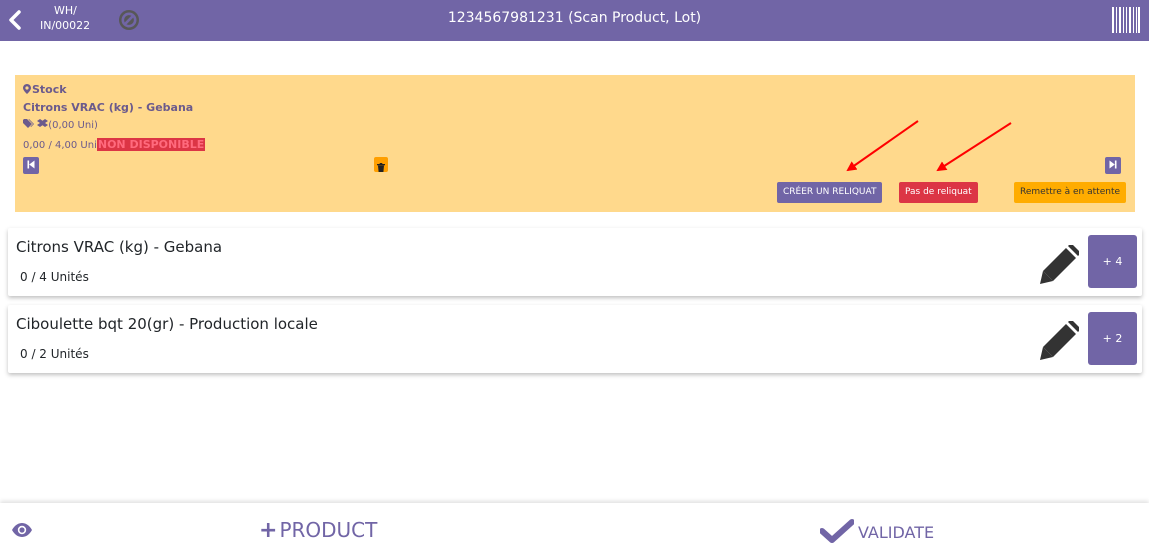 The image size is (1149, 558). What do you see at coordinates (574, 530) in the screenshot?
I see `bottom-action-bar: + PRODUCT VALIDATE` at bounding box center [574, 530].